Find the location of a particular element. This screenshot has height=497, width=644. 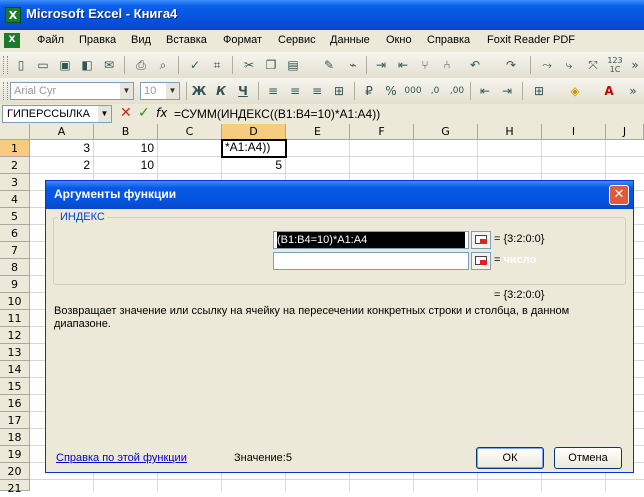

col-header-c: C is located at coordinates (190, 132).